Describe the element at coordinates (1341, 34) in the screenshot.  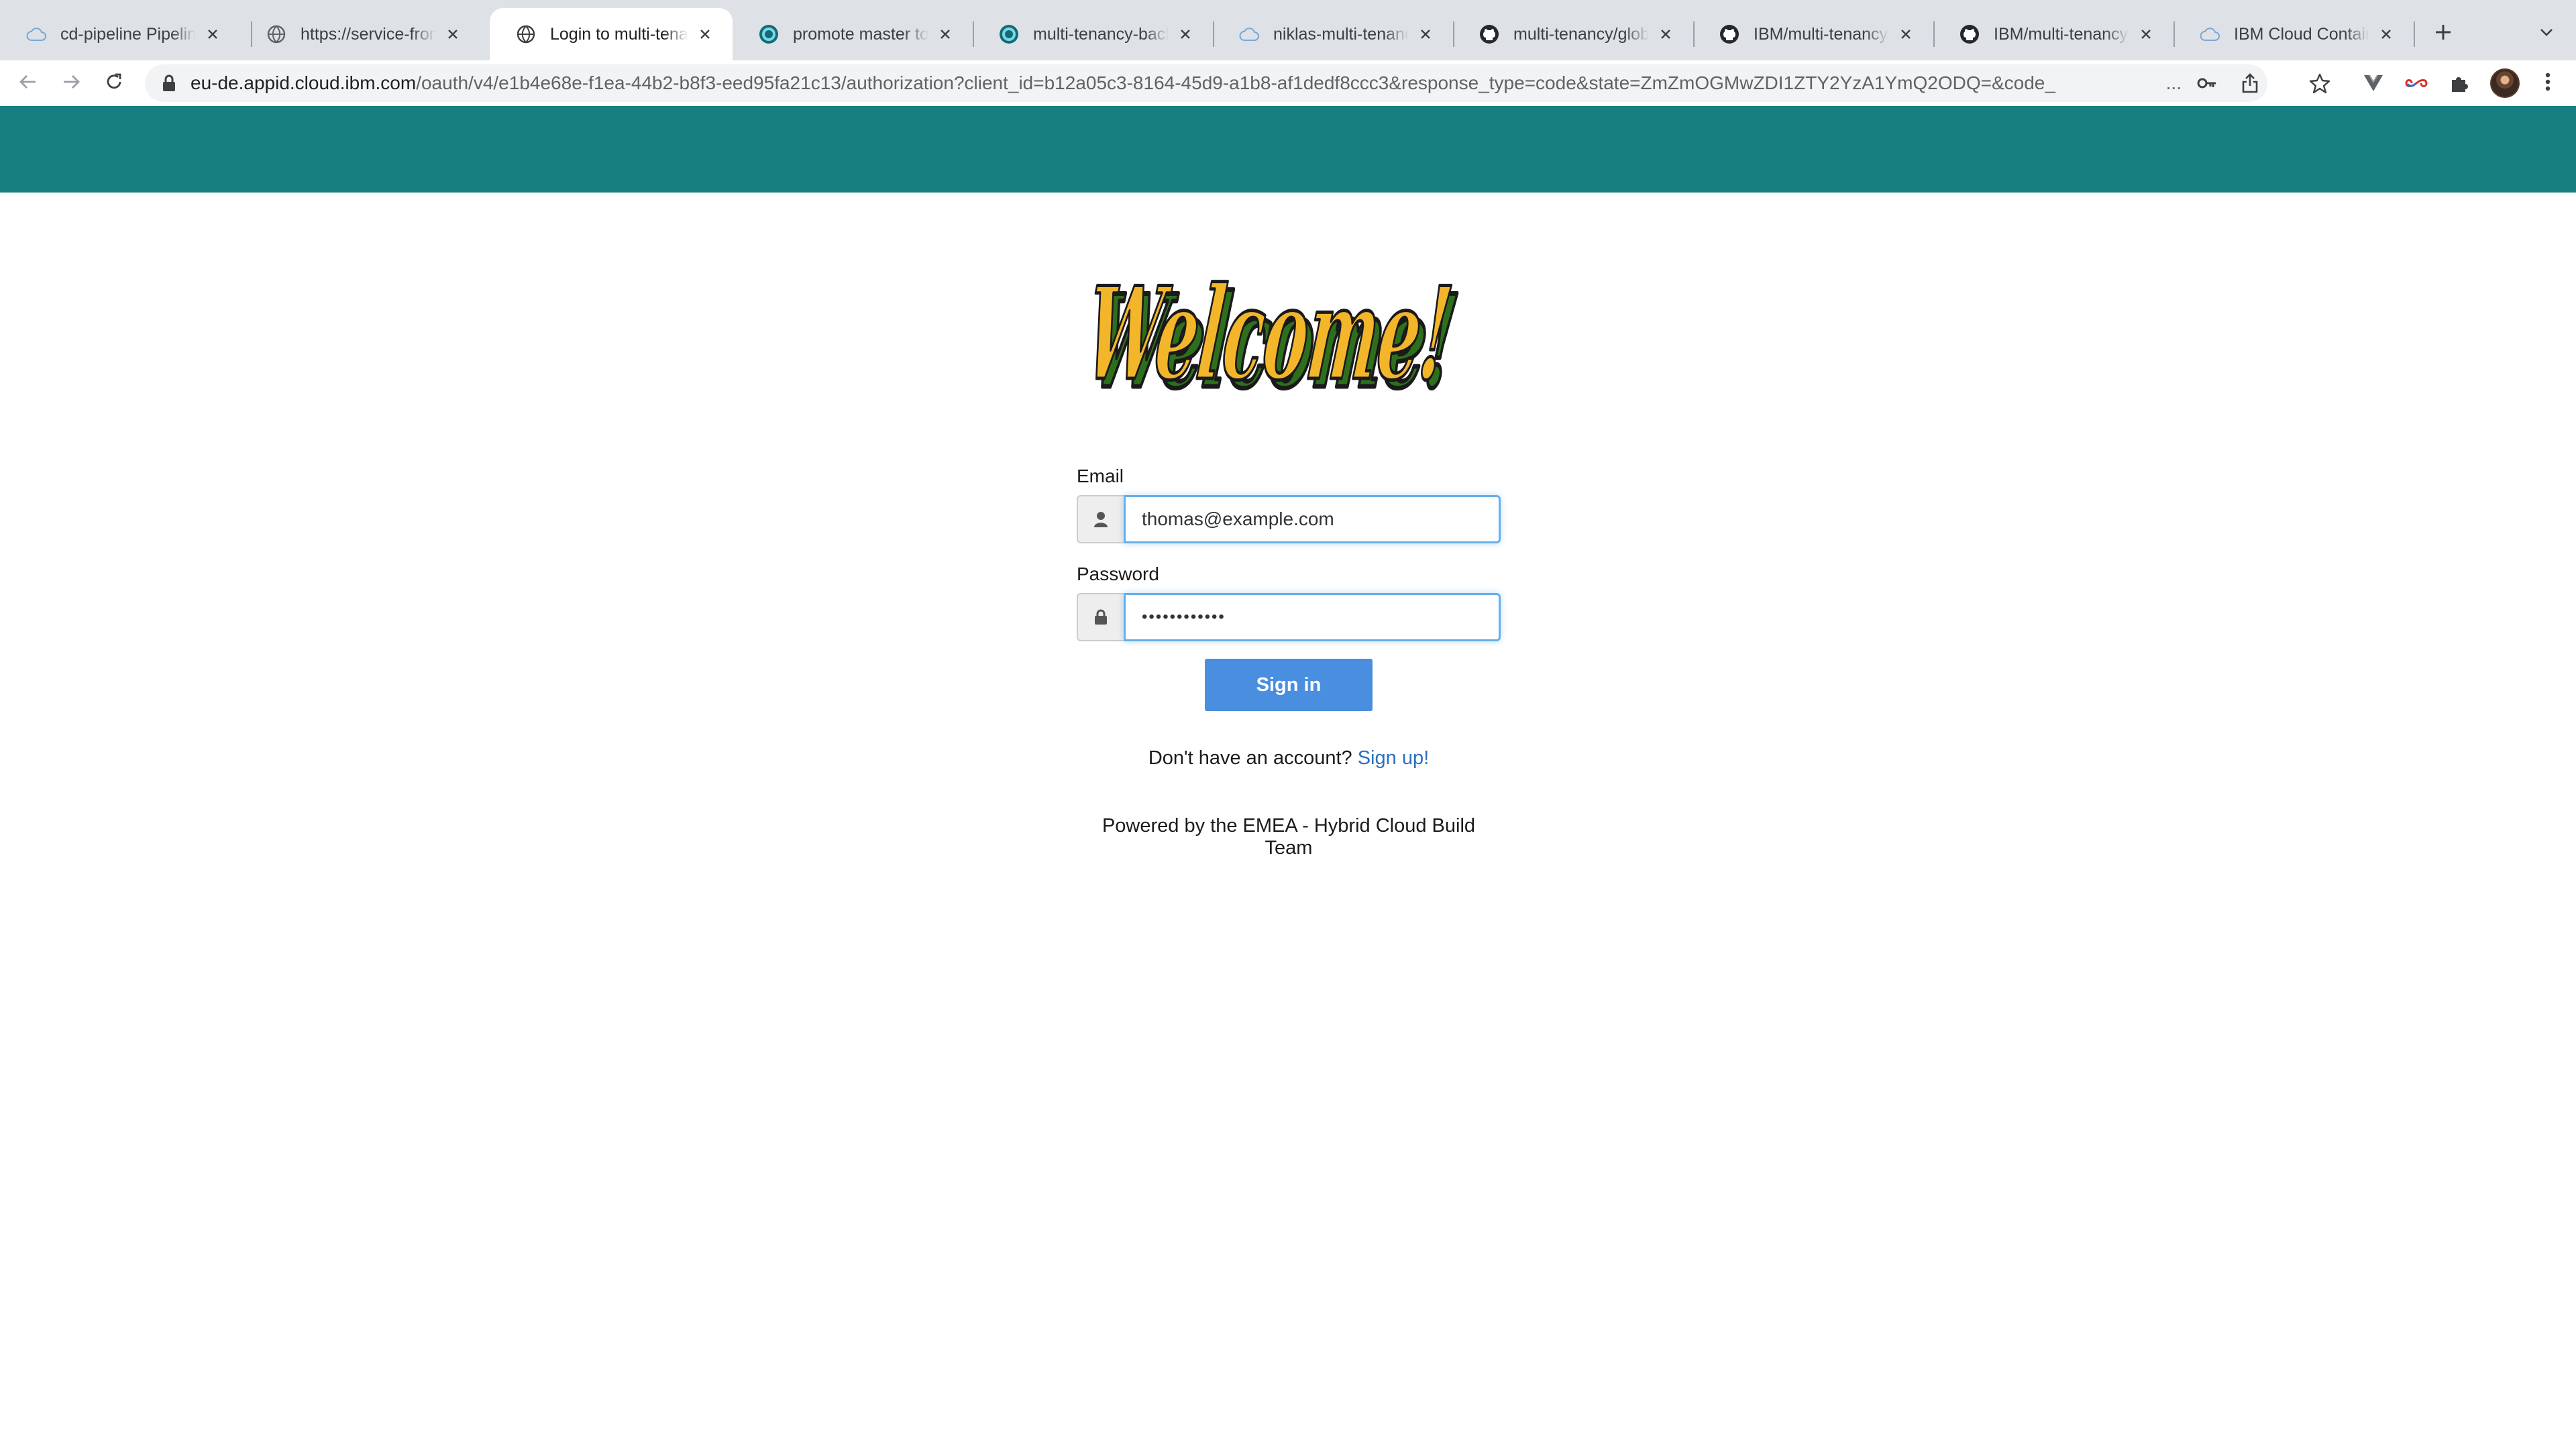
I see `tab-title: niklas-multi-tenancy` at that location.